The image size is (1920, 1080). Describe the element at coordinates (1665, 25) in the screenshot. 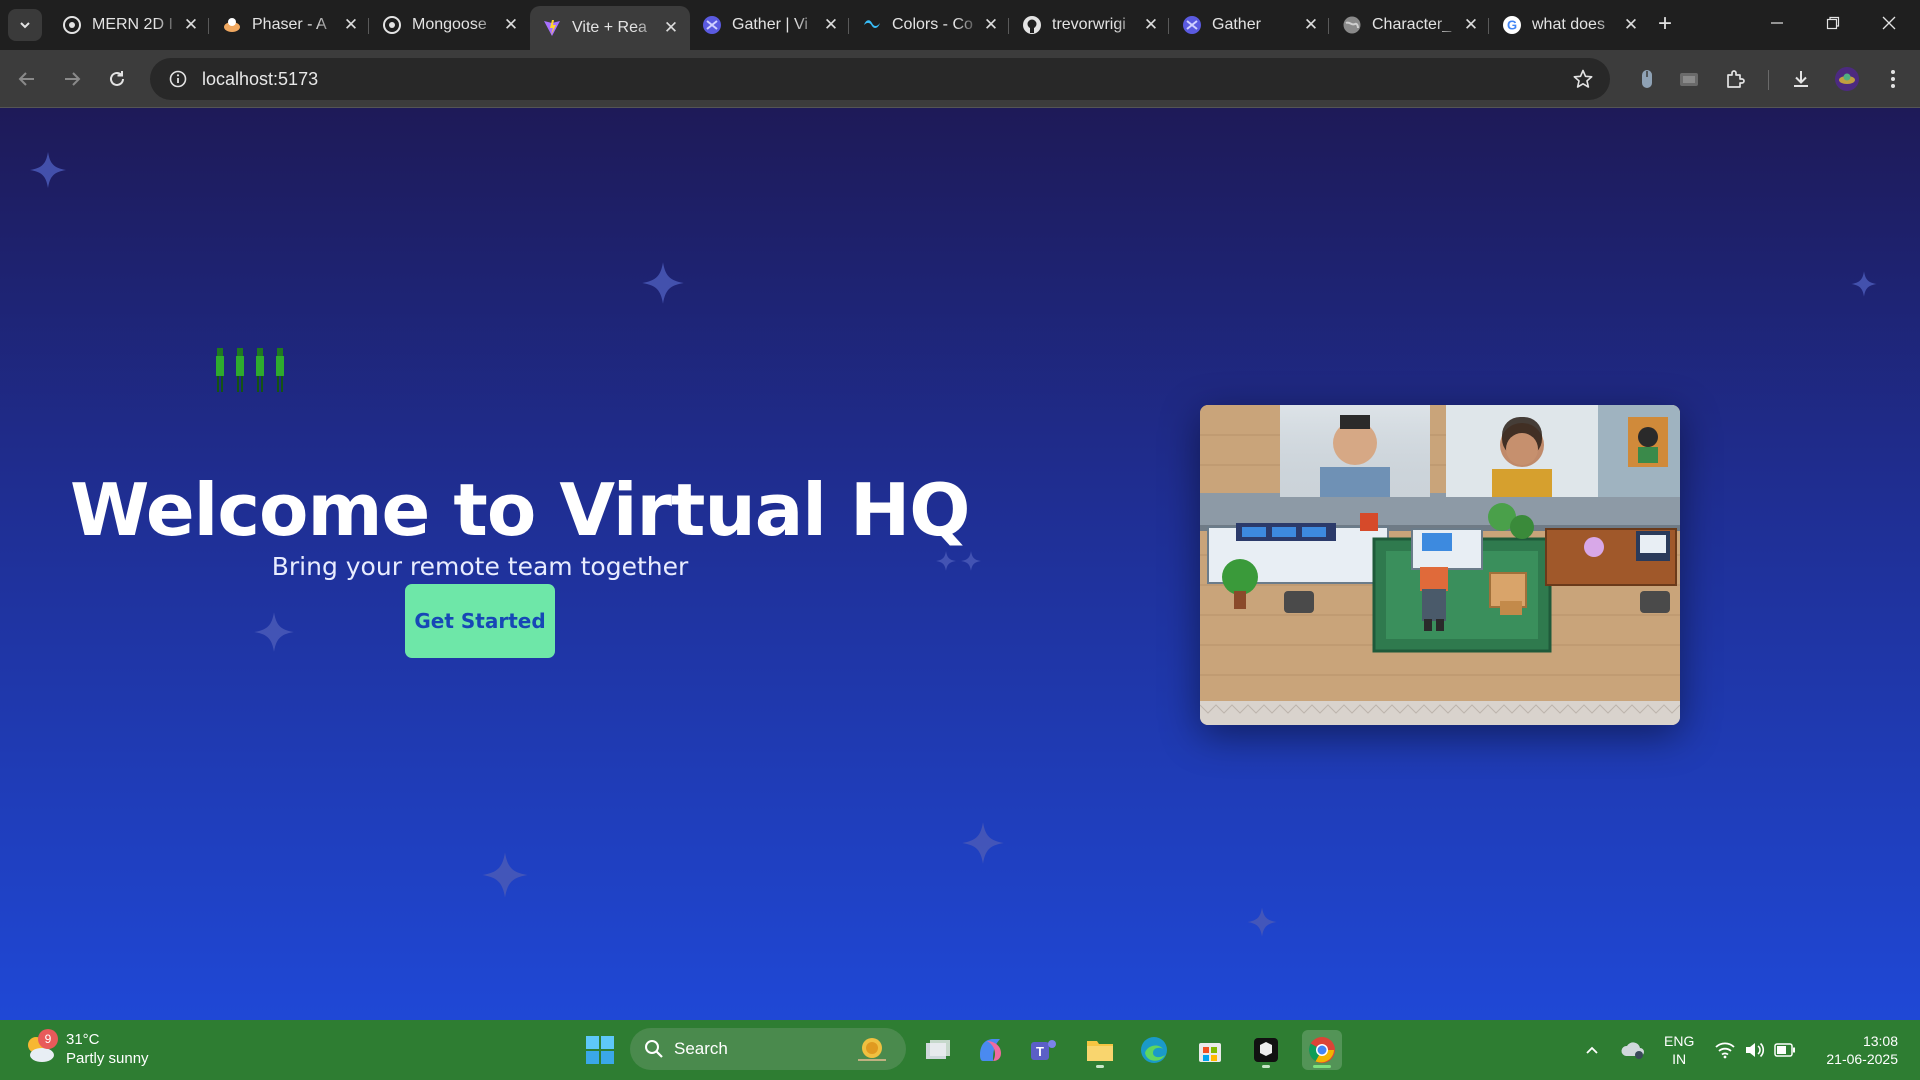

I see `new-tab-button: +` at that location.